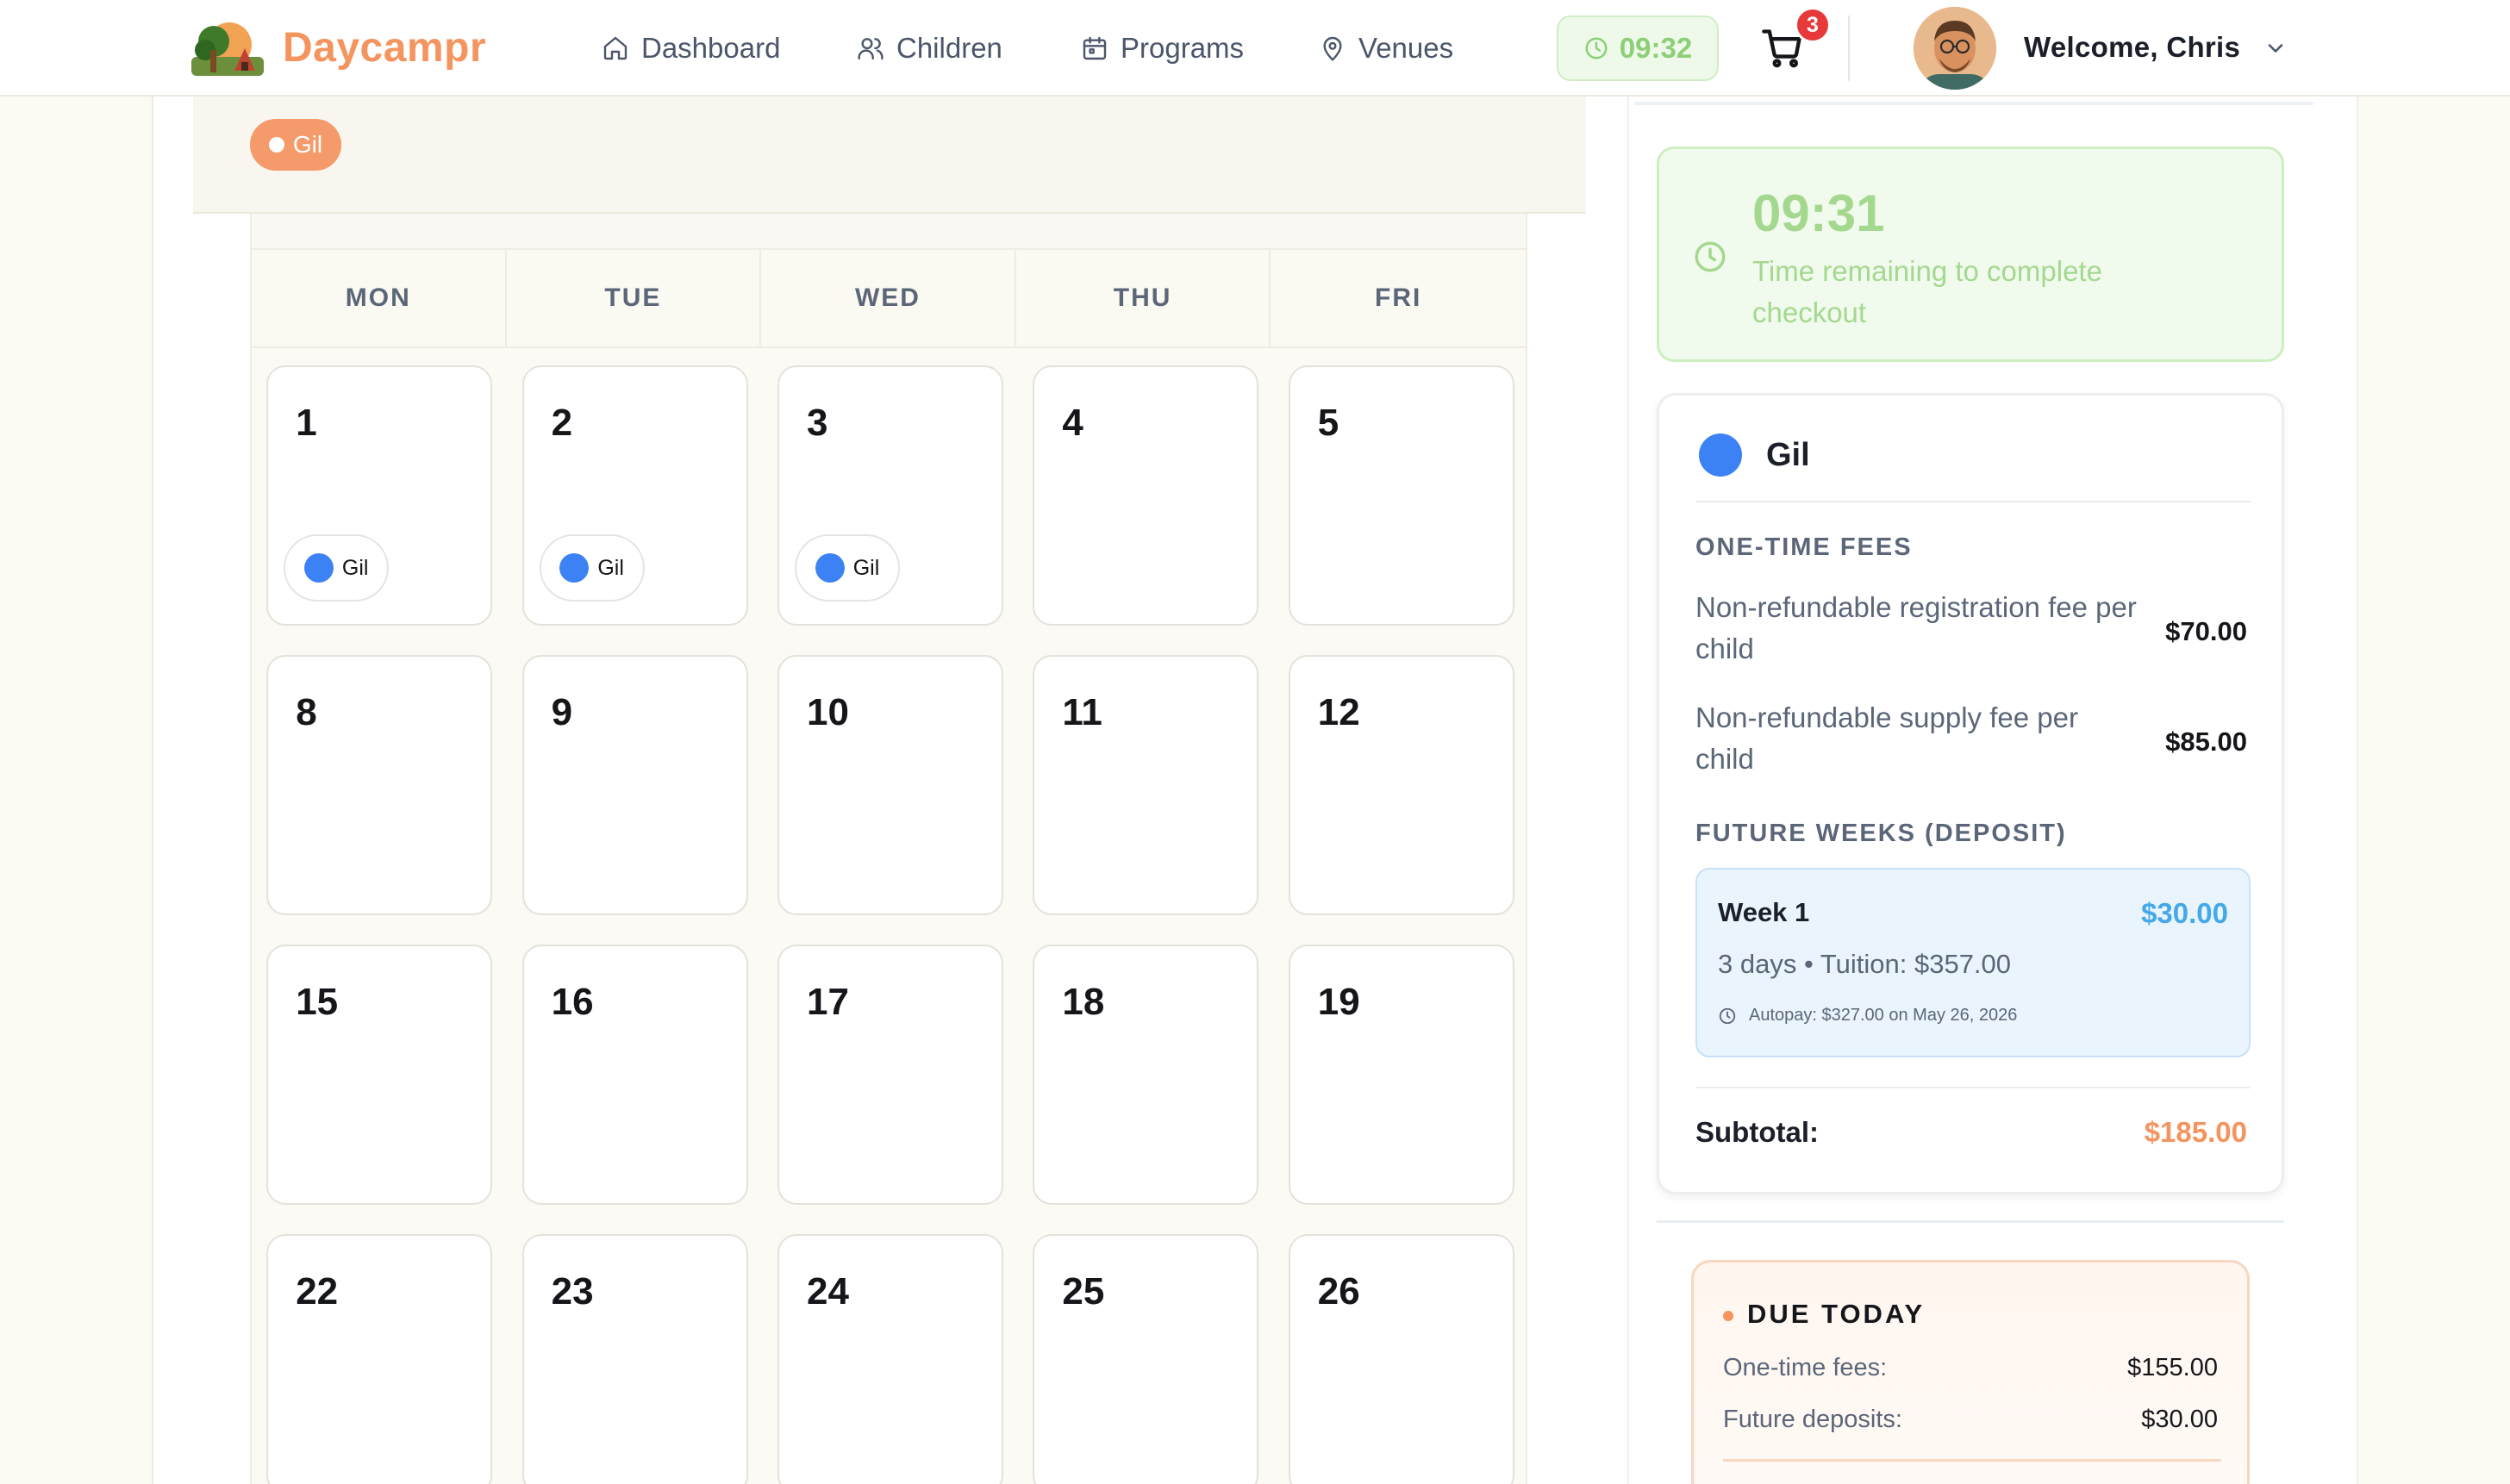 The image size is (2510, 1484). Describe the element at coordinates (1399, 298) in the screenshot. I see `weekday-fri: FRI` at that location.